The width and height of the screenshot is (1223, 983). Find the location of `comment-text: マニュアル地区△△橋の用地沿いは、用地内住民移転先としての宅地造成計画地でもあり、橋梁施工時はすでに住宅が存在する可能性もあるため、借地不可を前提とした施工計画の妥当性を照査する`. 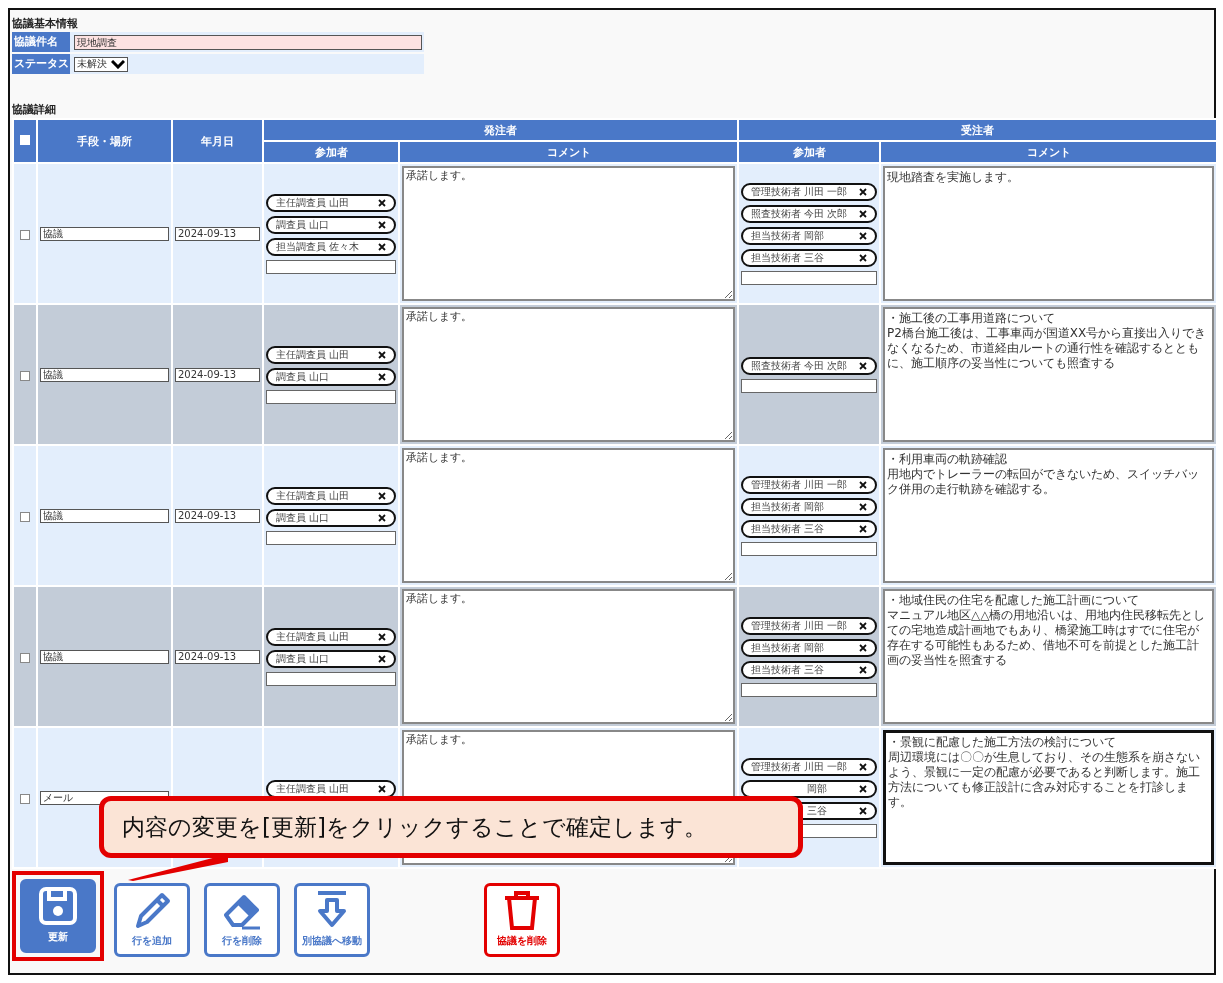

comment-text: マニュアル地区△△橋の用地沿いは、用地内住民移転先としての宅地造成計画地でもあり、橋梁施工時はすでに住宅が存在する可能性もあるため、借地不可を前提とした施工計画の妥当性を照査する is located at coordinates (1047, 638).